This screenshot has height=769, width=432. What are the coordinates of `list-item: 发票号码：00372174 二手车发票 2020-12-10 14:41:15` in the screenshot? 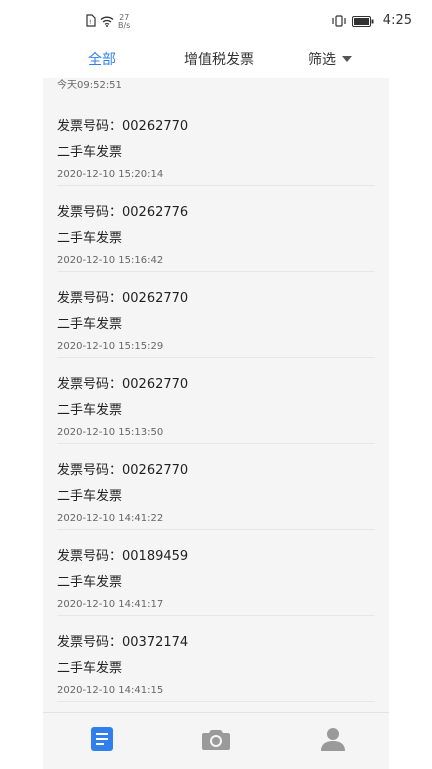 It's located at (216, 659).